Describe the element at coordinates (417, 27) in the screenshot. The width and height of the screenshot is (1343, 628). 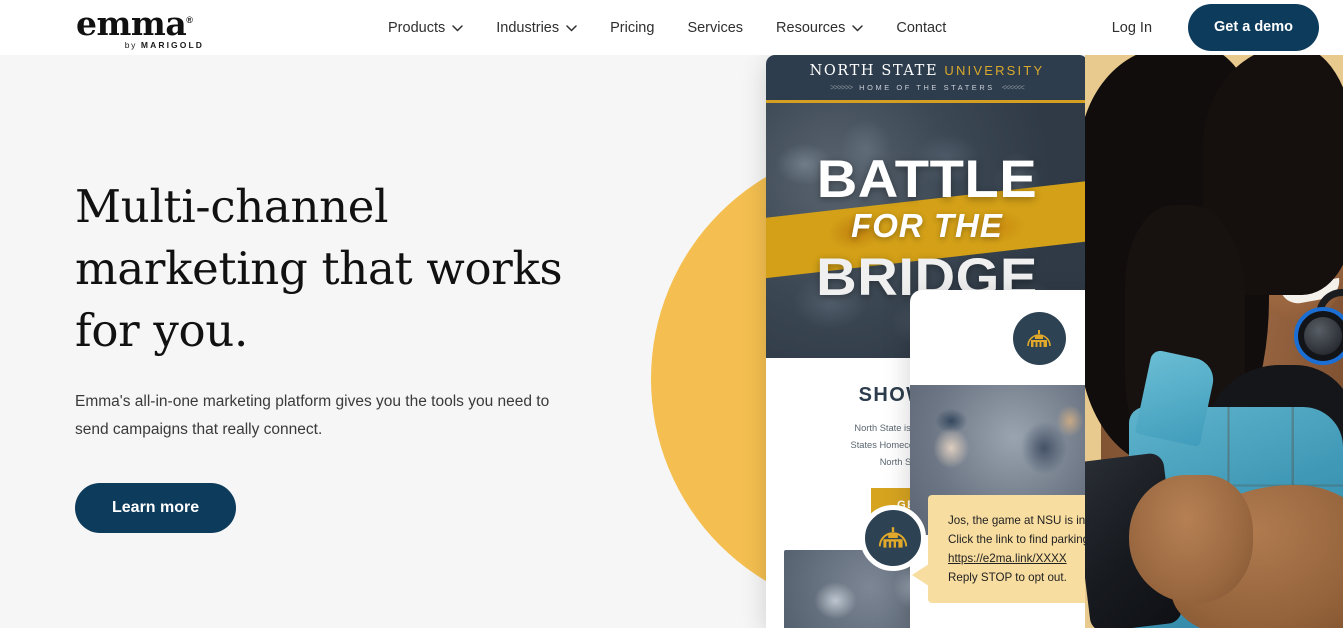
I see `nav-label-products: Products` at that location.